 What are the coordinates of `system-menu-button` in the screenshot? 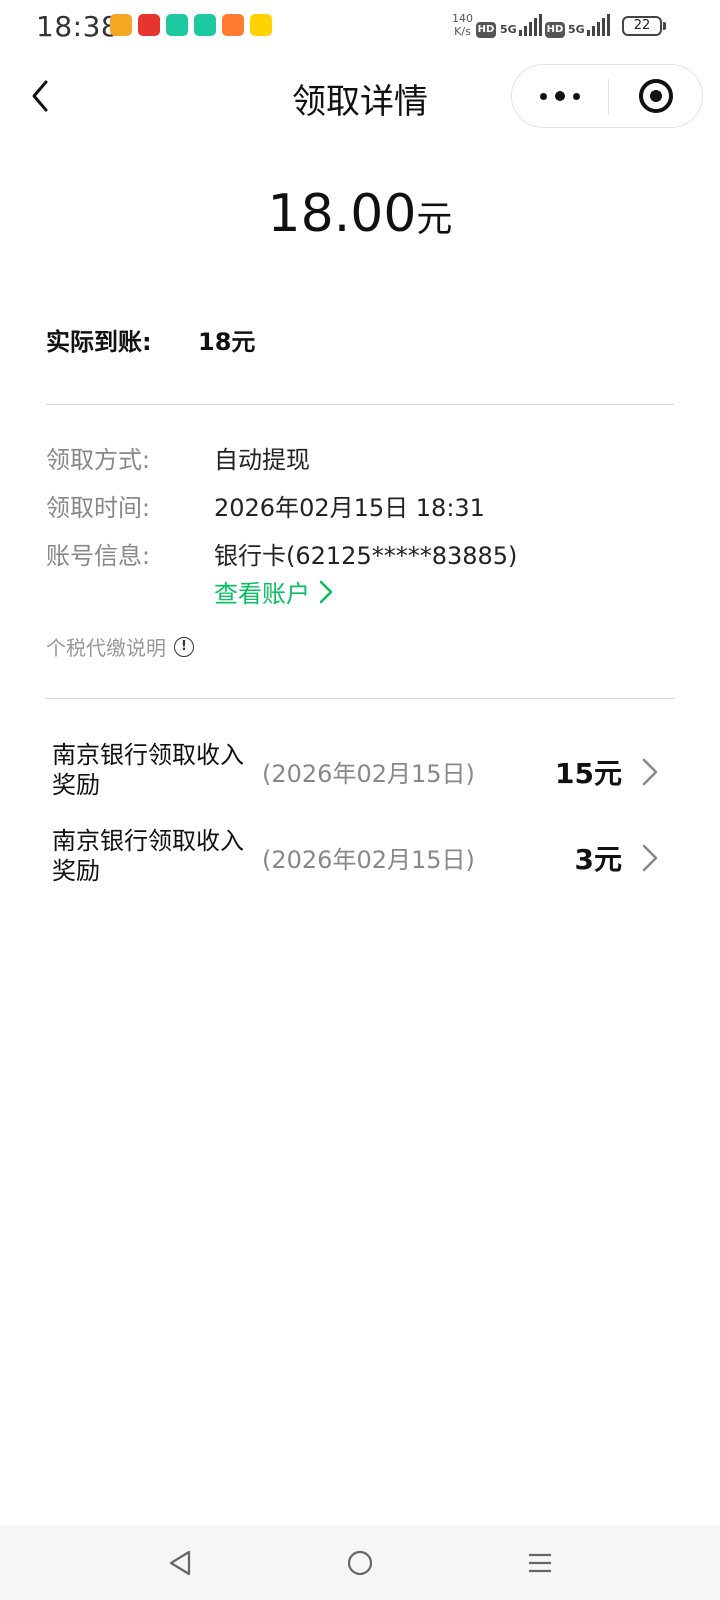 It's located at (540, 1563).